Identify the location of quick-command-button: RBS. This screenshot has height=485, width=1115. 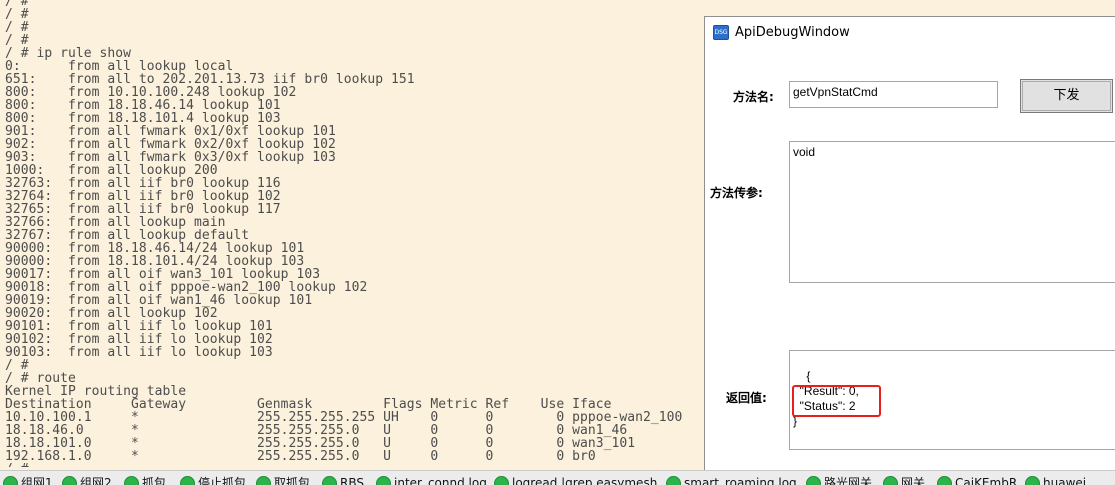
(343, 480).